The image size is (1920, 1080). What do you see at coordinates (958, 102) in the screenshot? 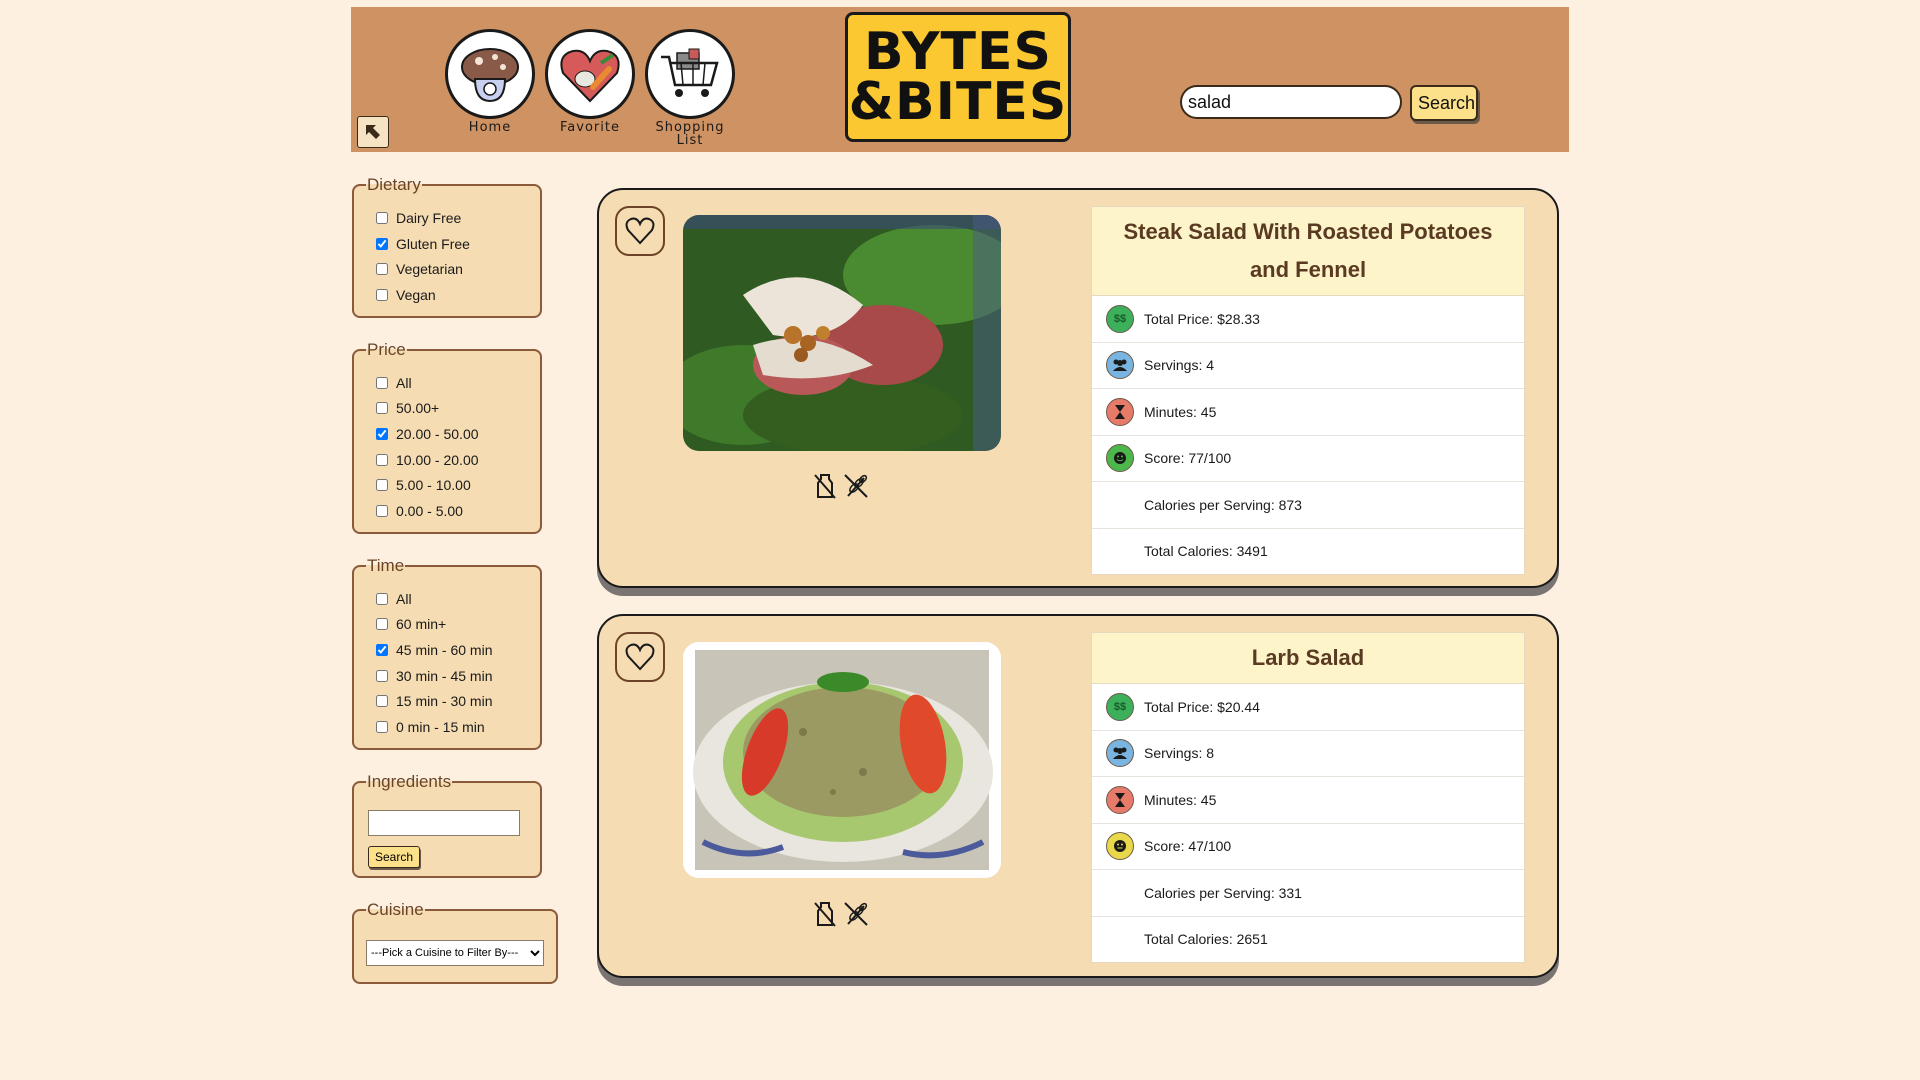
I see `logo-line-2: &BITES` at bounding box center [958, 102].